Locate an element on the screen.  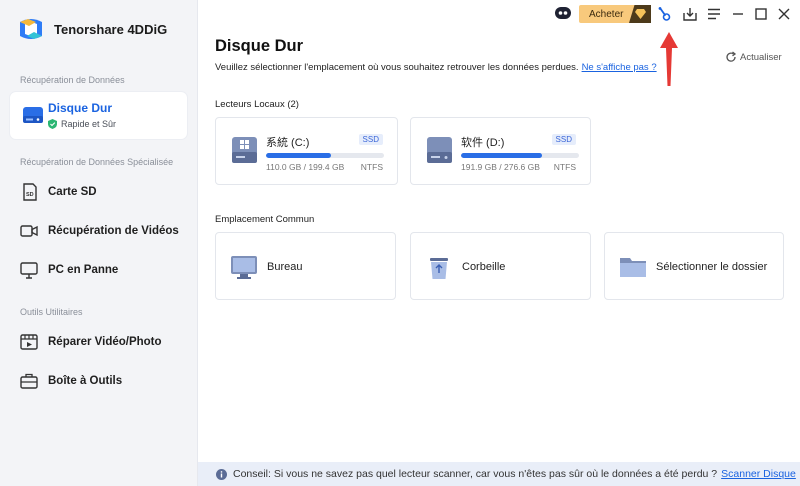
location-label: Corbeille is located at coordinates (484, 267).